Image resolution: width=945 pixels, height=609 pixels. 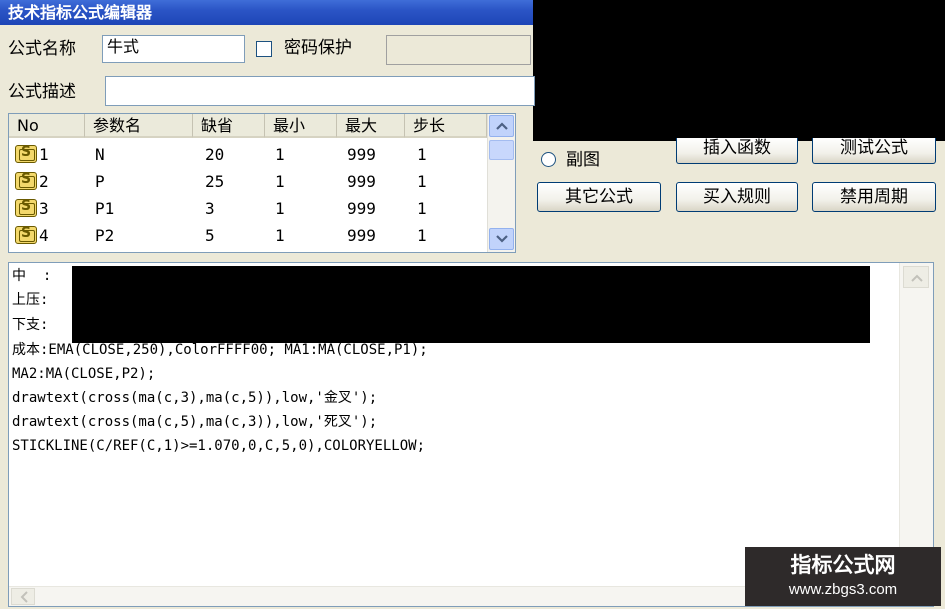 I want to click on scroll-thumb, so click(x=501, y=150).